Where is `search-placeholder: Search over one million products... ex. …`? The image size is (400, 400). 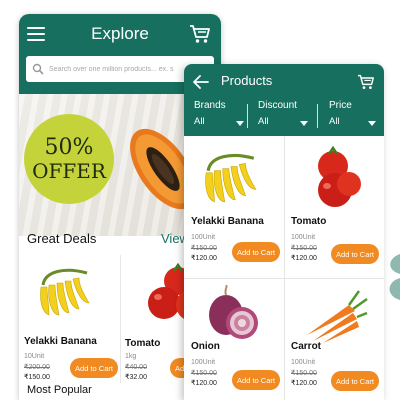
search-placeholder: Search over one million products... ex. … is located at coordinates (111, 69).